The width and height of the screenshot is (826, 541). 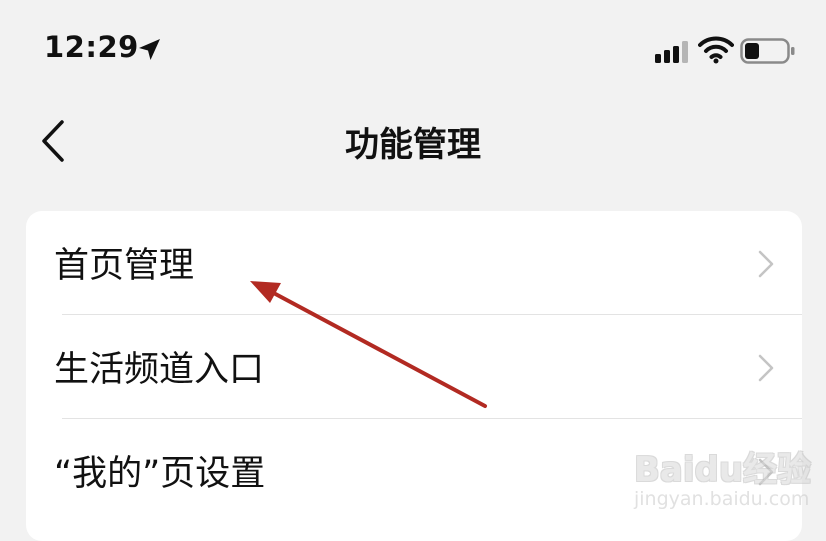 I want to click on menu-item-label: 首页管理, so click(x=124, y=266).